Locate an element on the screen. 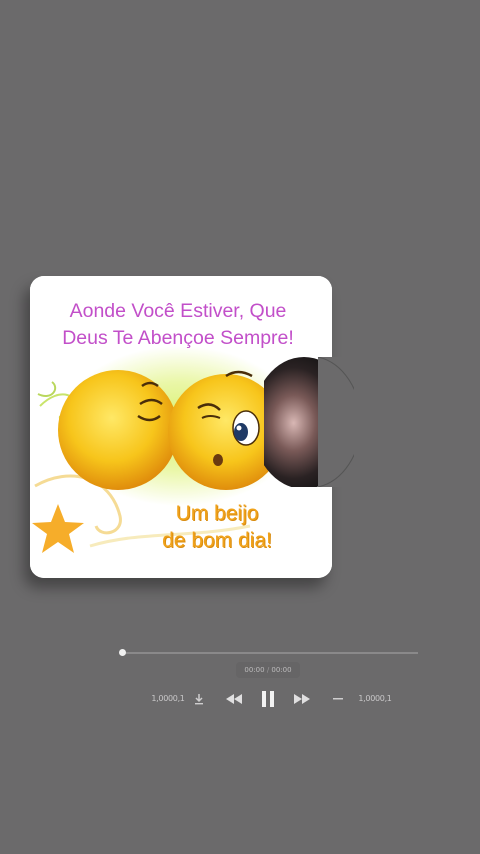  left-face is located at coordinates (118, 430).